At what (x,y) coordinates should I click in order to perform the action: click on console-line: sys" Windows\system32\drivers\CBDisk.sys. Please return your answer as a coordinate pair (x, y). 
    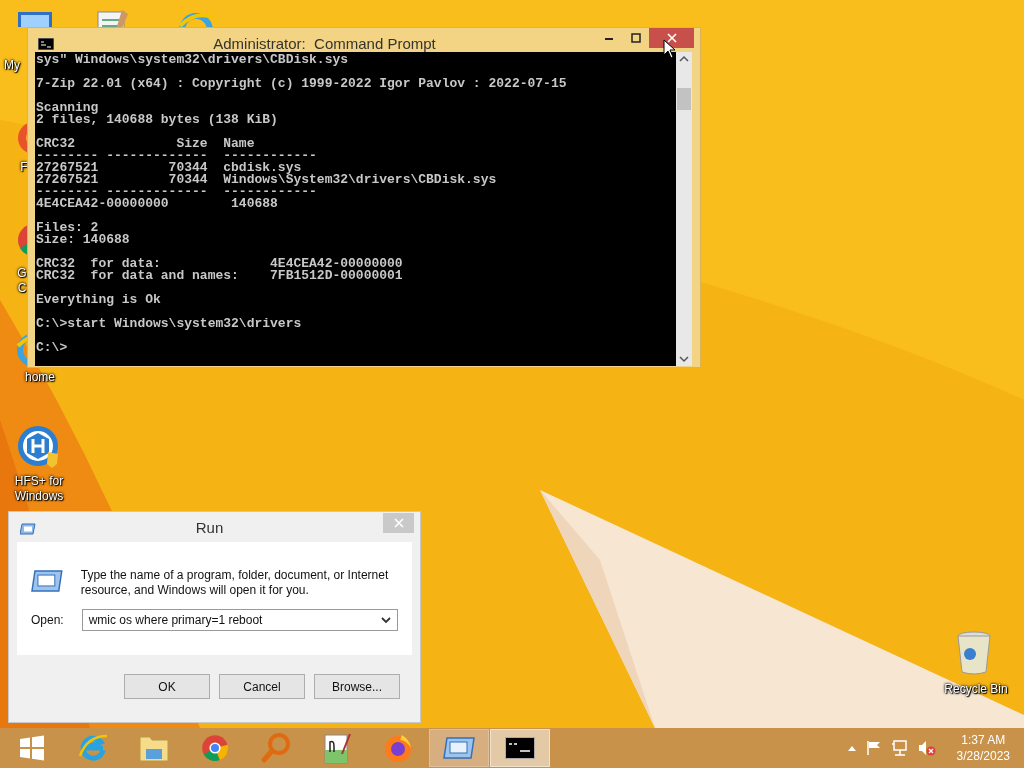
    Looking at the image, I should click on (193, 60).